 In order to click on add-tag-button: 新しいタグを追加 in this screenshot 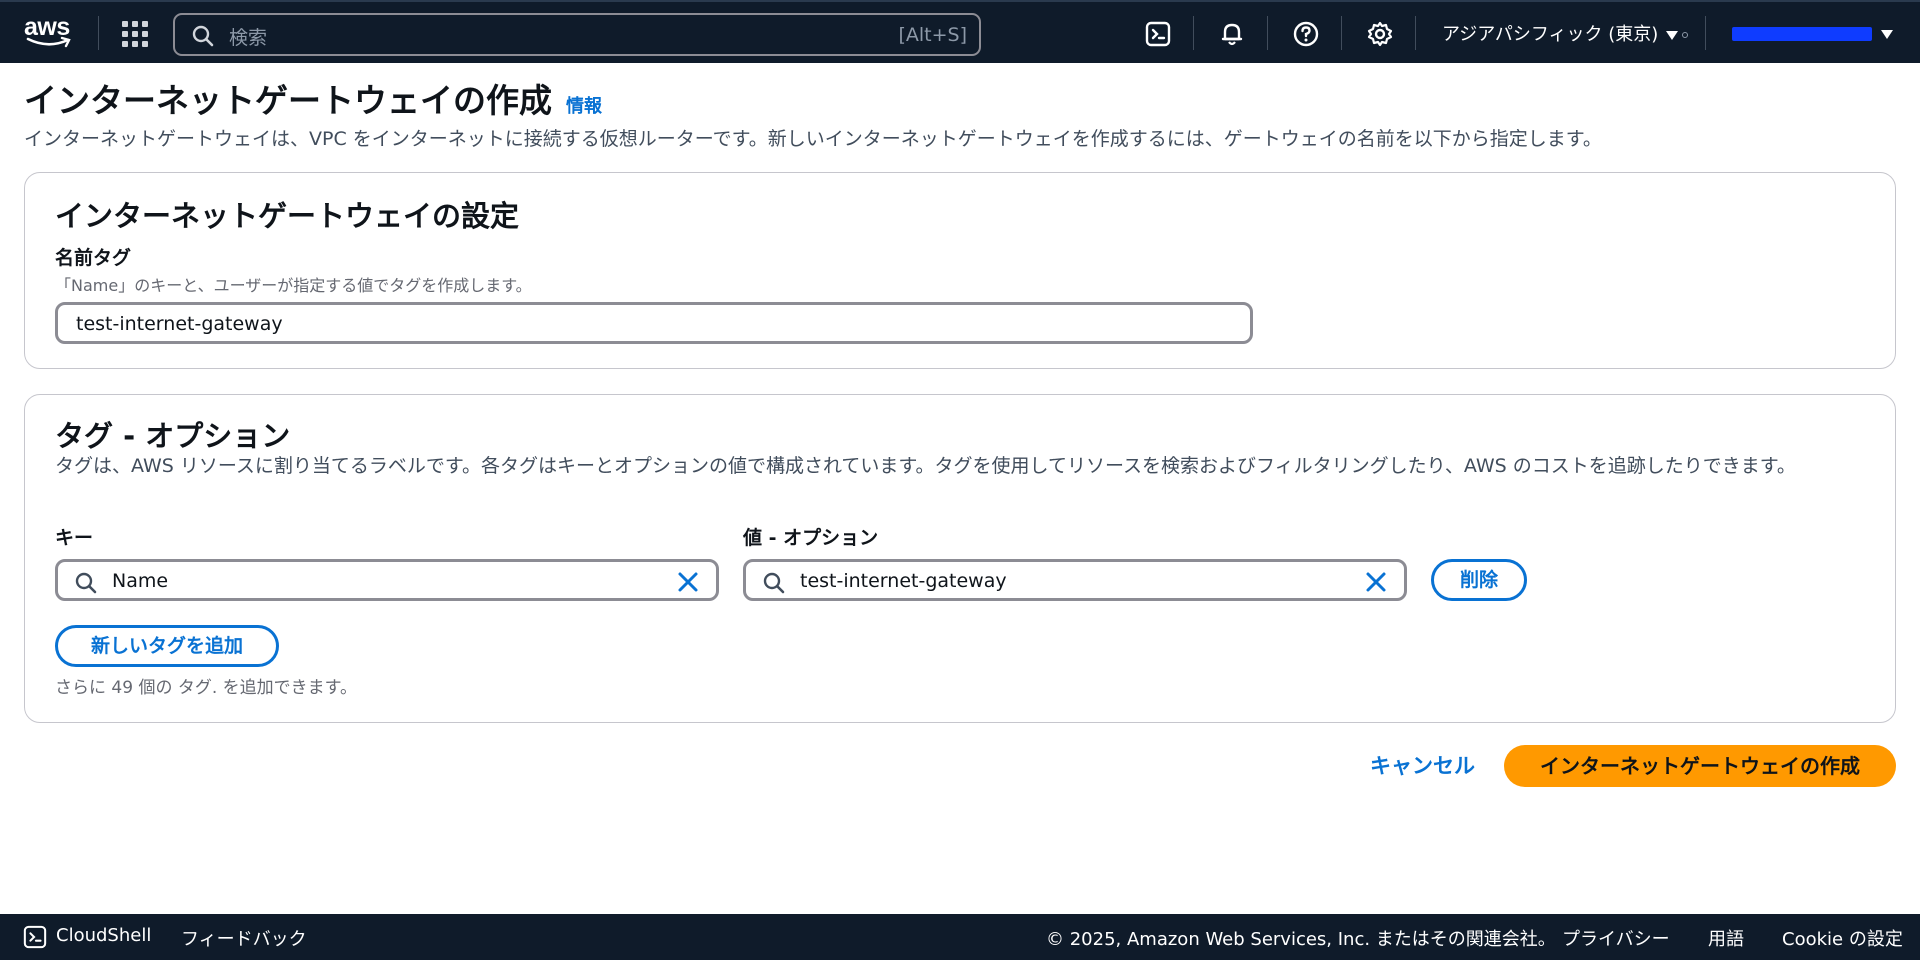, I will do `click(167, 646)`.